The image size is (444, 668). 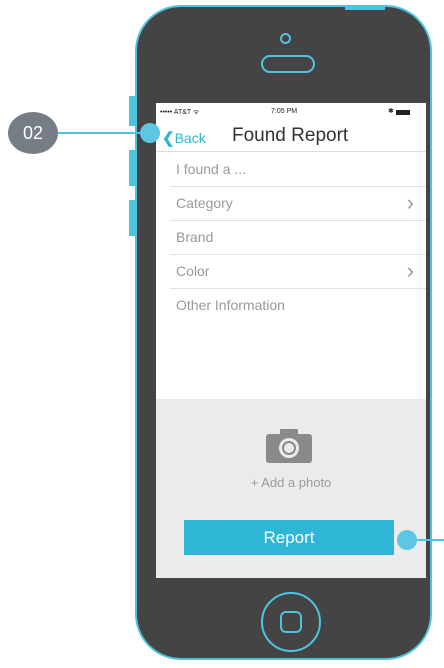 I want to click on home-button-square, so click(x=291, y=622).